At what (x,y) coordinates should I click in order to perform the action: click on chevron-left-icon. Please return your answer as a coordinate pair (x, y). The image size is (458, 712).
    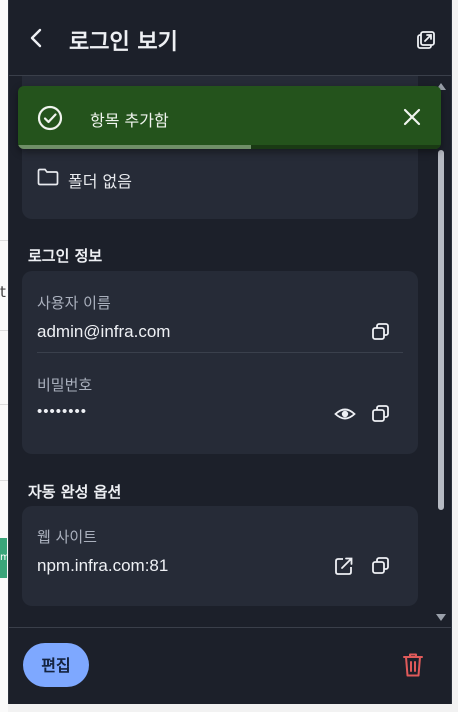
    Looking at the image, I should click on (37, 38).